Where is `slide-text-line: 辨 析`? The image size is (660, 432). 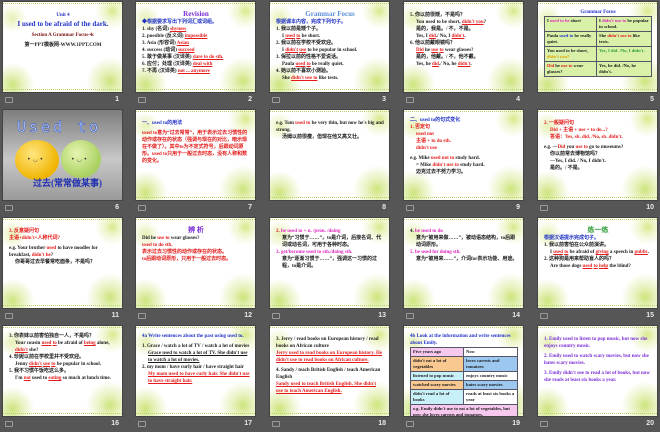 slide-text-line: 辨 析 is located at coordinates (196, 230).